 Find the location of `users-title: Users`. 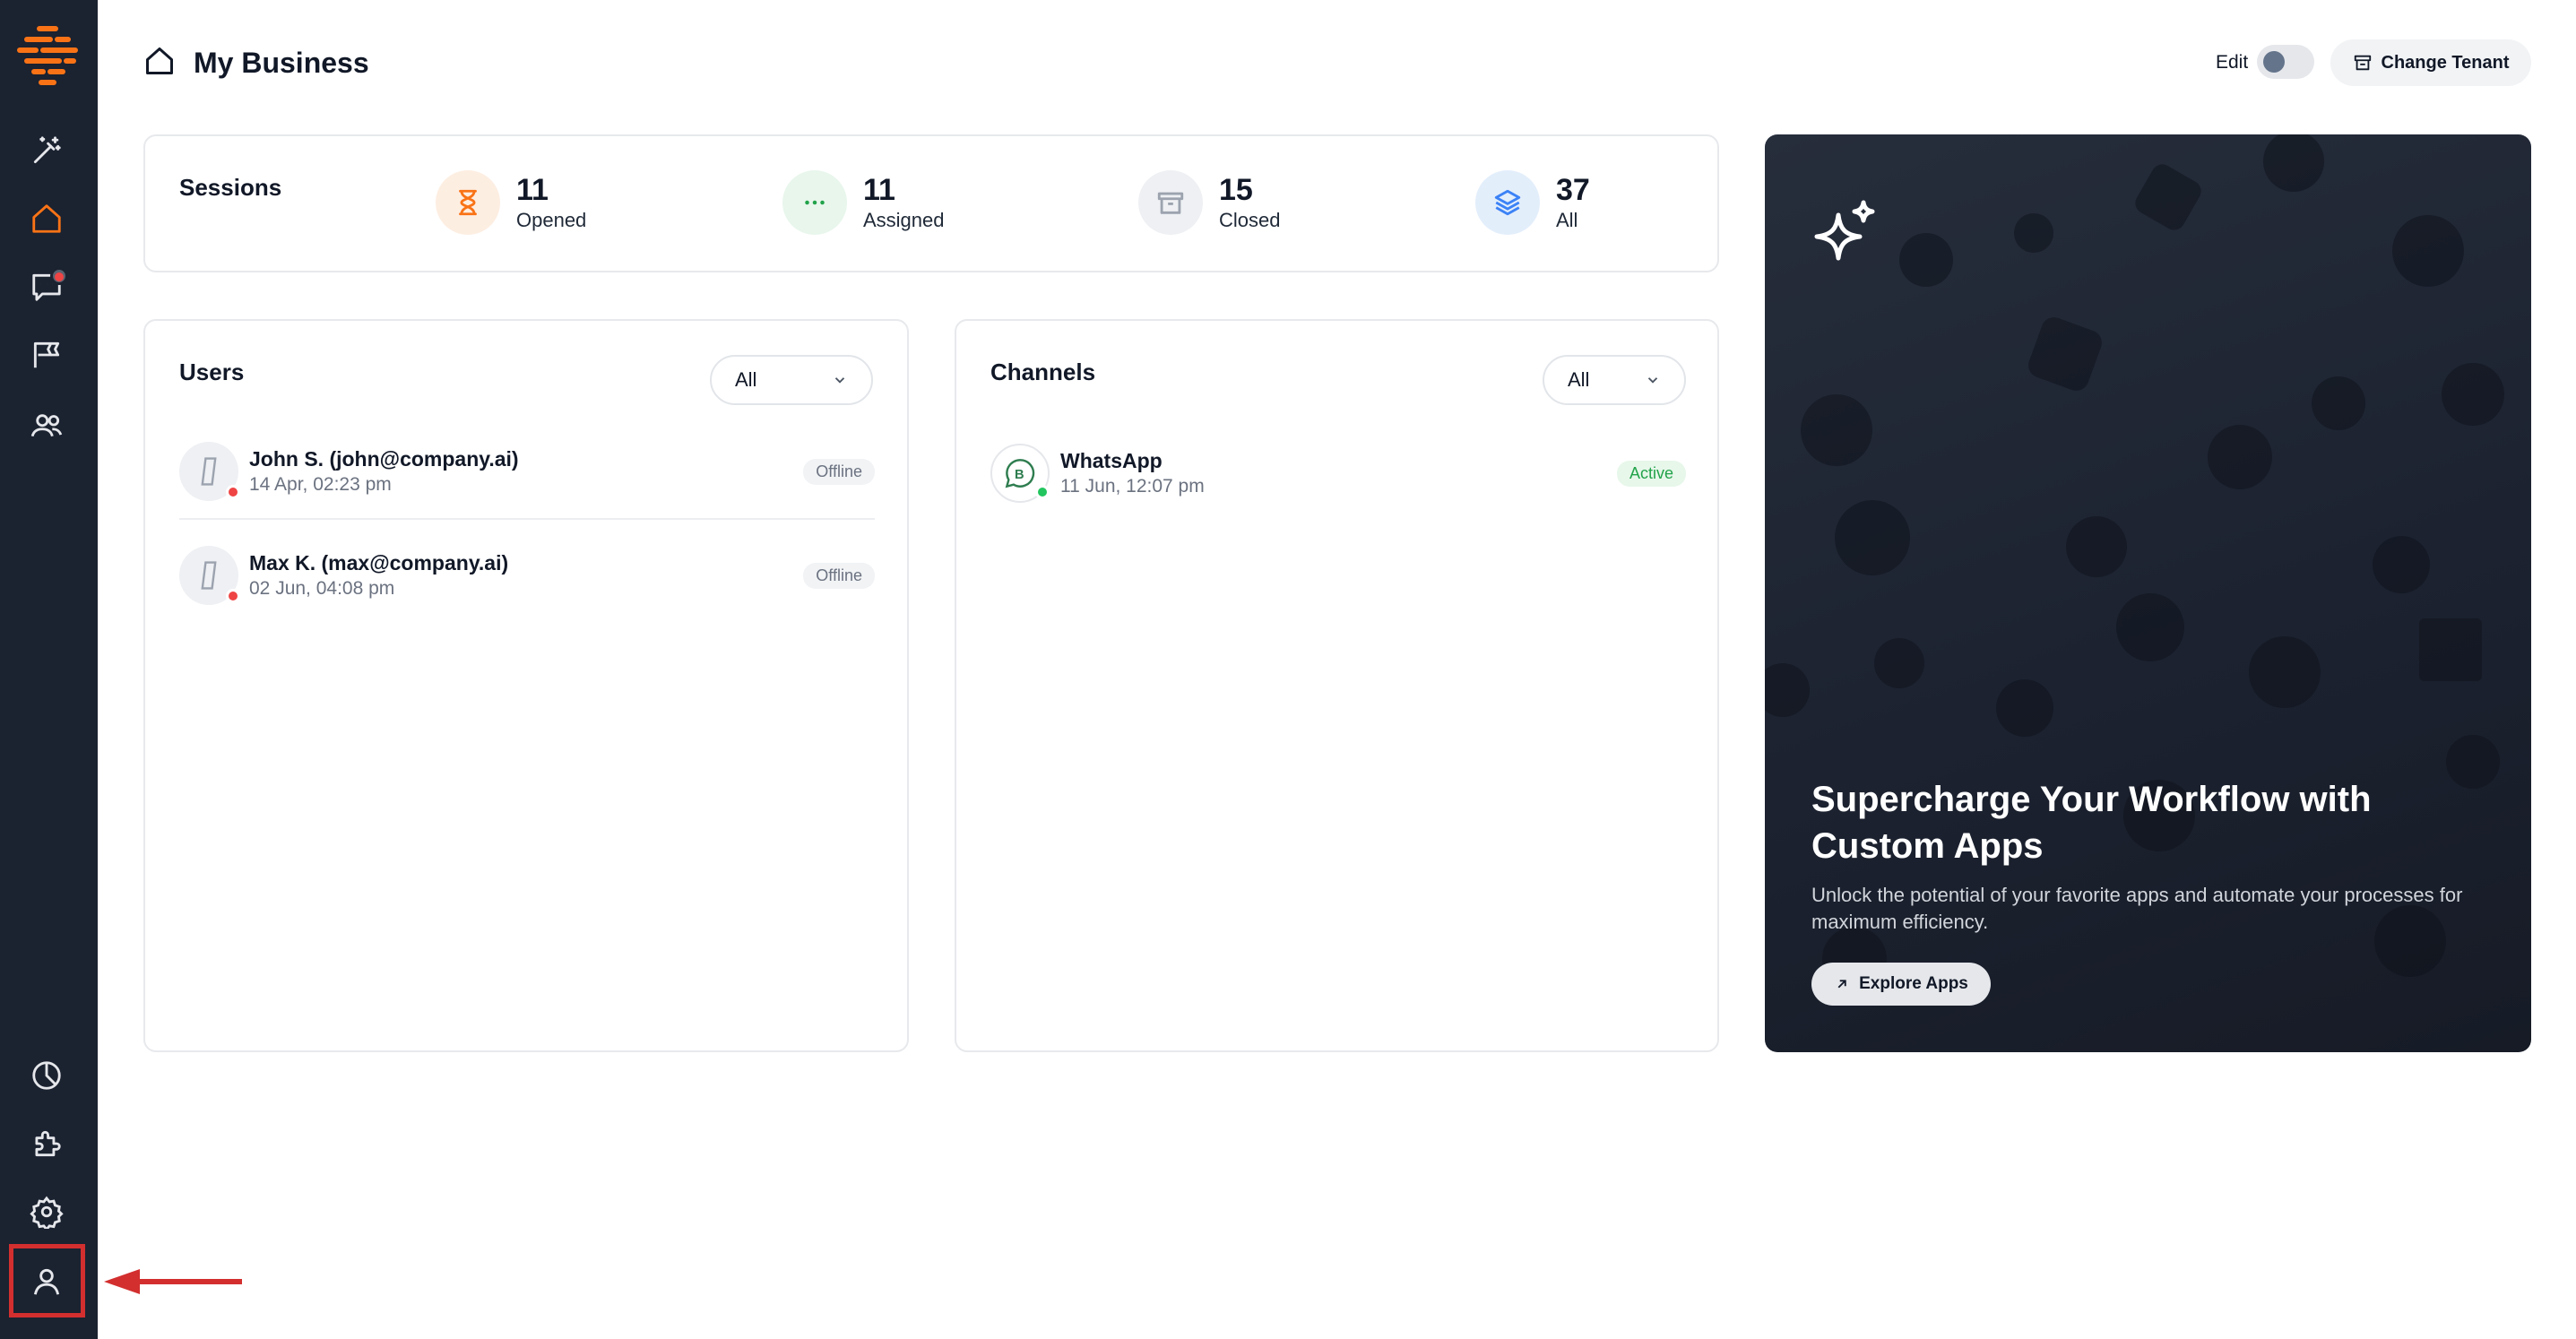

users-title: Users is located at coordinates (212, 372).